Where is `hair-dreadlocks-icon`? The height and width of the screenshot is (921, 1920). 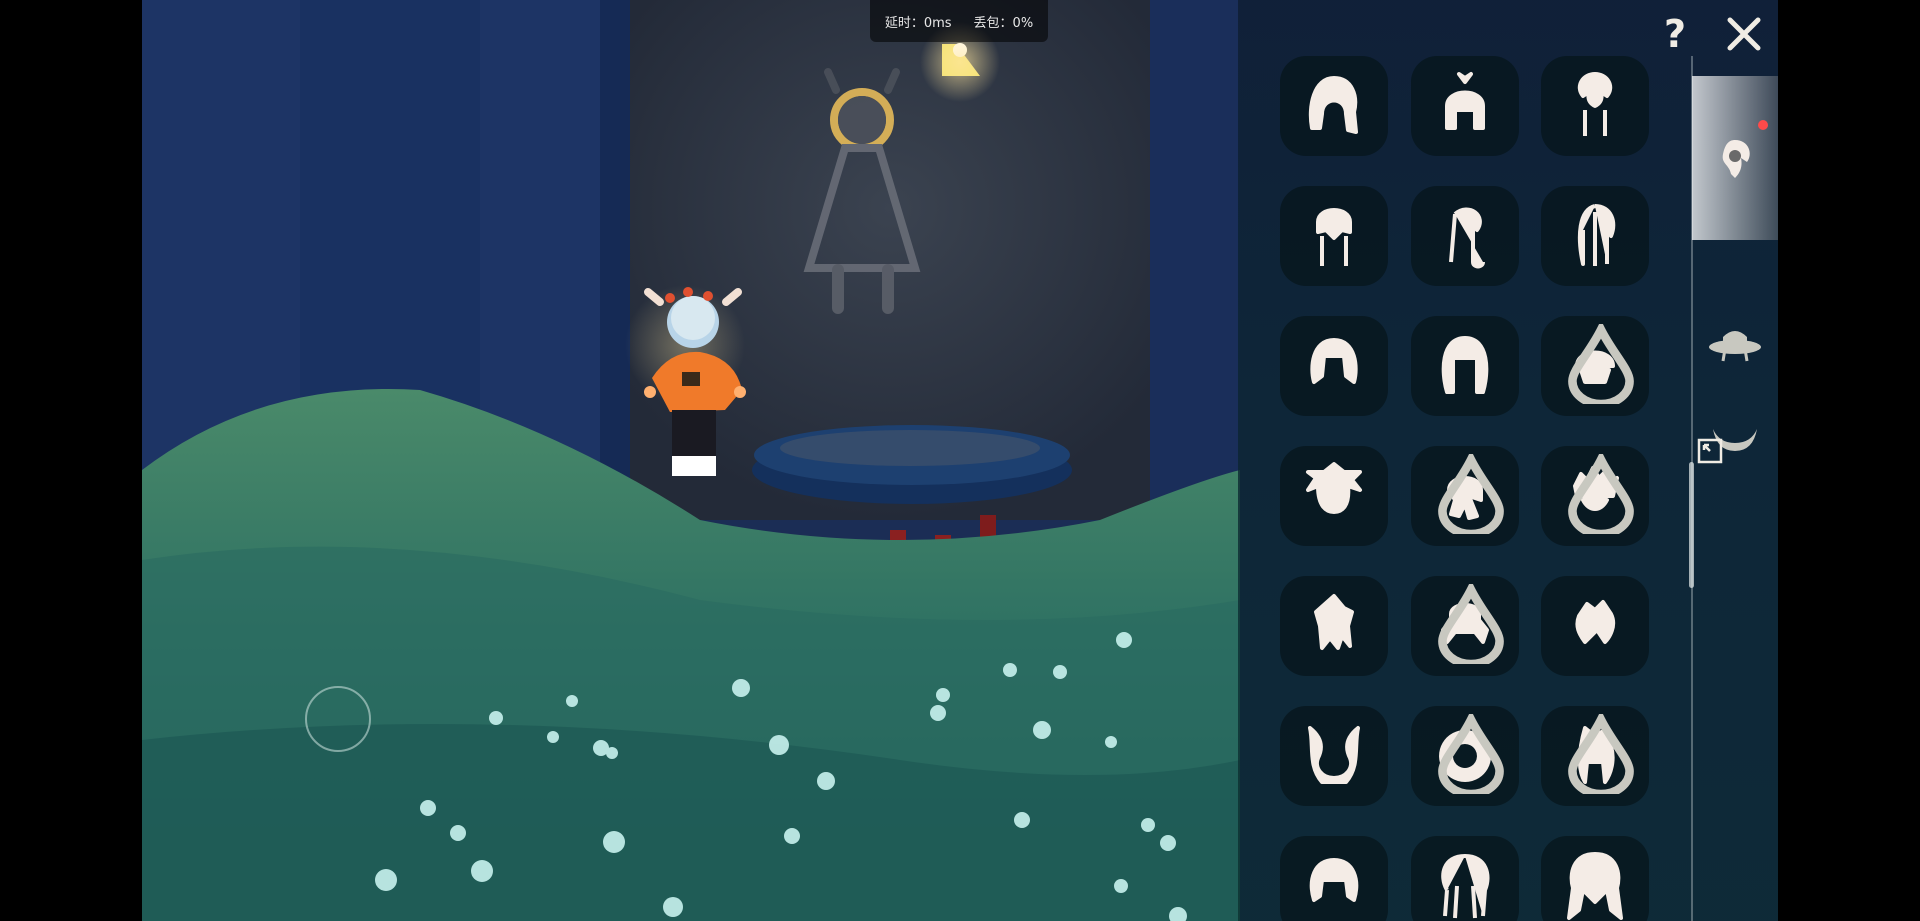
hair-dreadlocks-icon is located at coordinates (1596, 235).